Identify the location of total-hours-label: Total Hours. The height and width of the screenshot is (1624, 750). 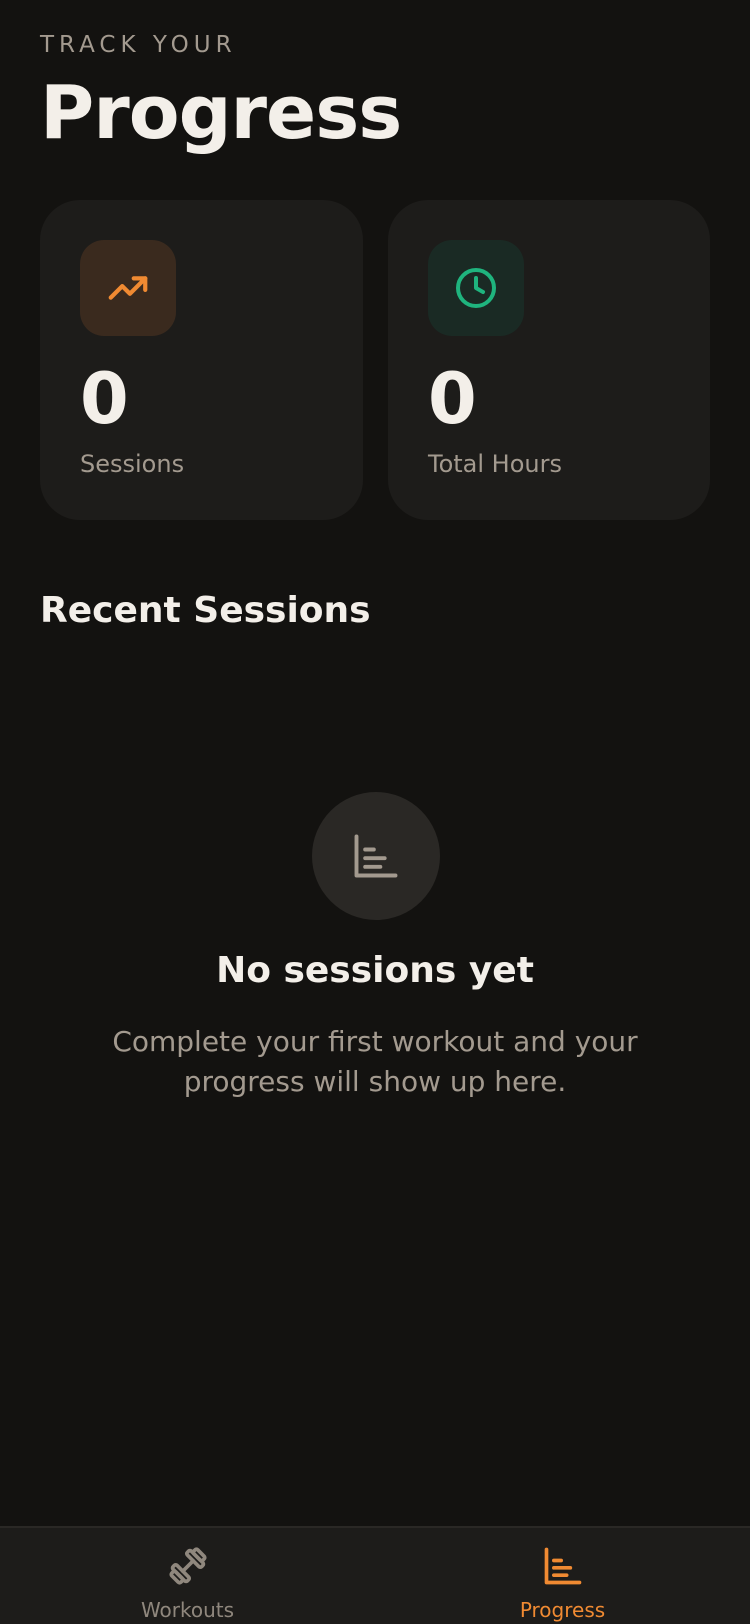
(495, 464).